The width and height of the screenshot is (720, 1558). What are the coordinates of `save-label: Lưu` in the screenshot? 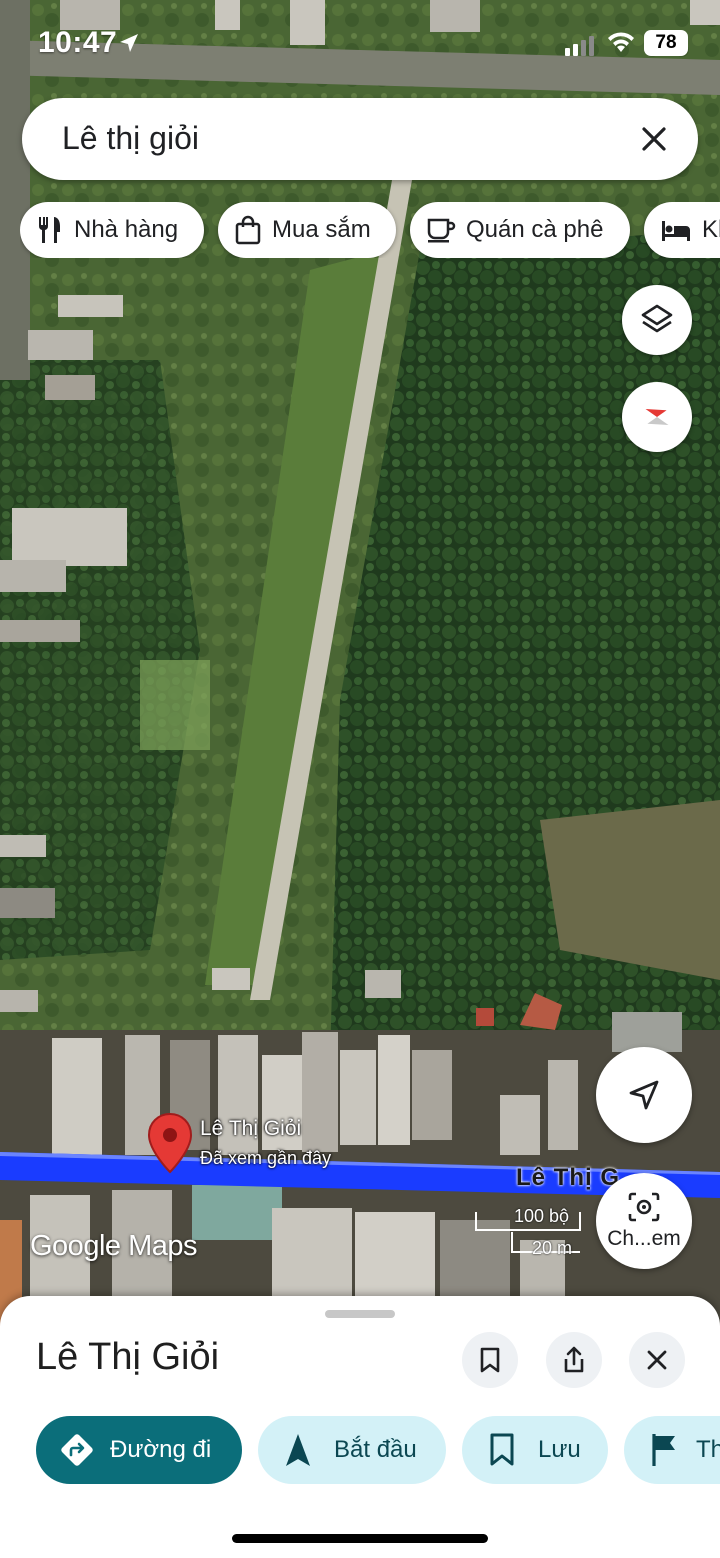 It's located at (559, 1449).